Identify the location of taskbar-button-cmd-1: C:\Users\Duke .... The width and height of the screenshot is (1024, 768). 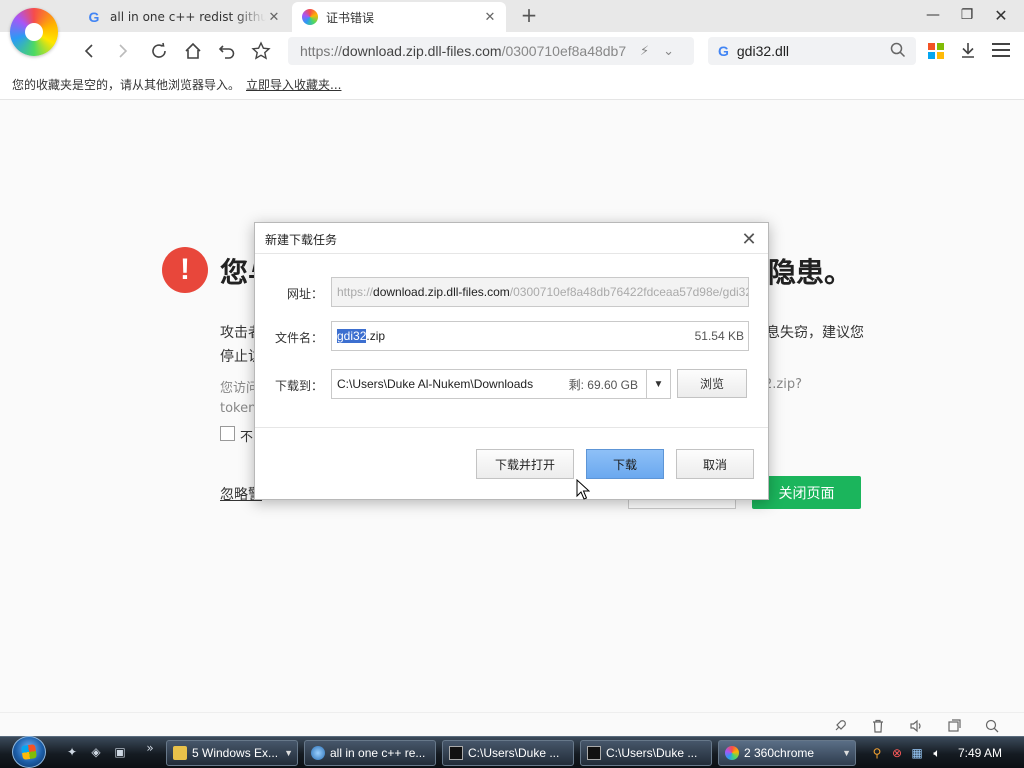
(508, 753).